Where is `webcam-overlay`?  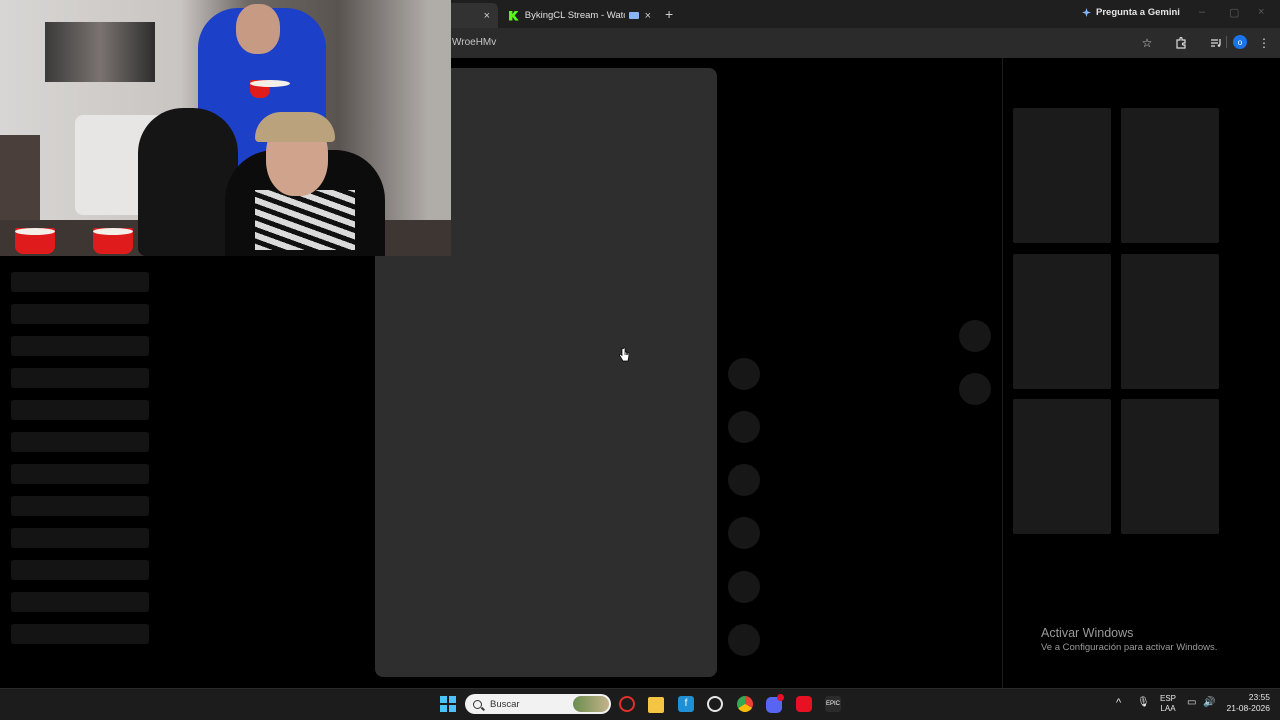
webcam-overlay is located at coordinates (225, 128).